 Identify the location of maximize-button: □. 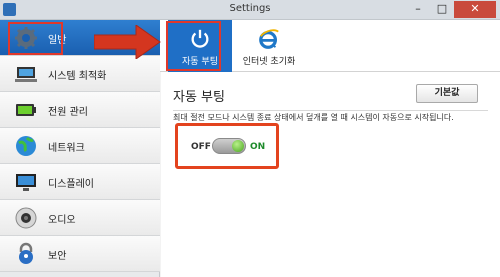
(442, 9).